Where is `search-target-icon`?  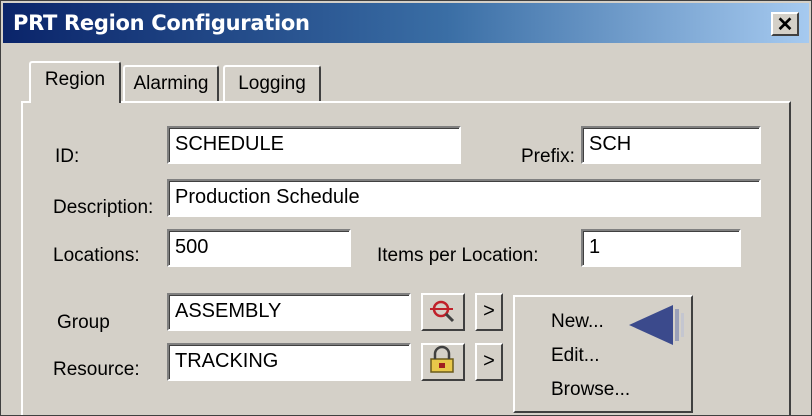 search-target-icon is located at coordinates (442, 311).